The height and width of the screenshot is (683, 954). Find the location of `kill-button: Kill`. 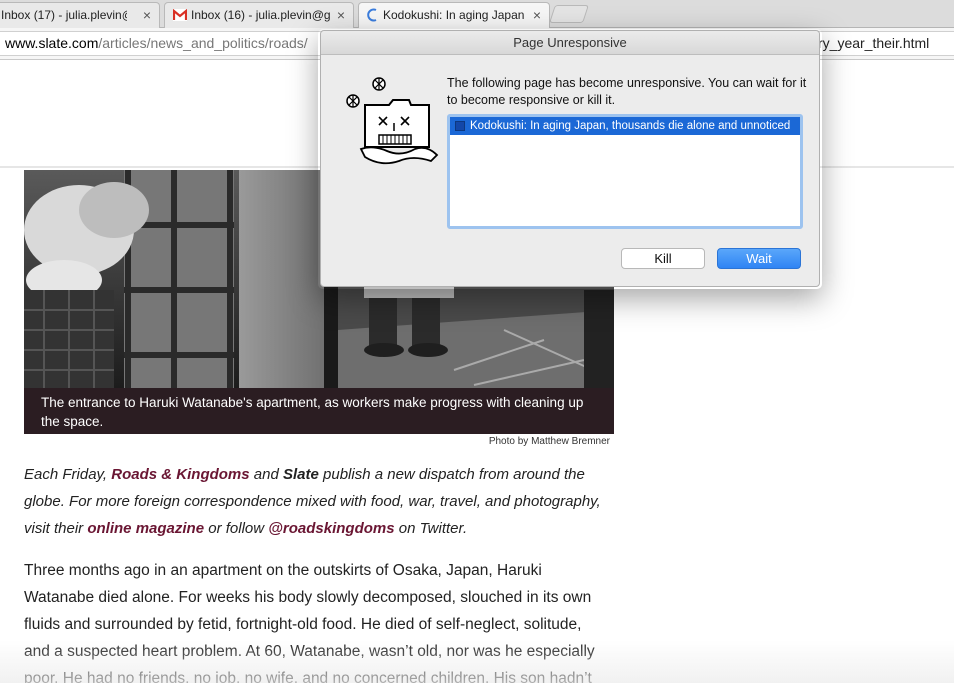

kill-button: Kill is located at coordinates (663, 258).